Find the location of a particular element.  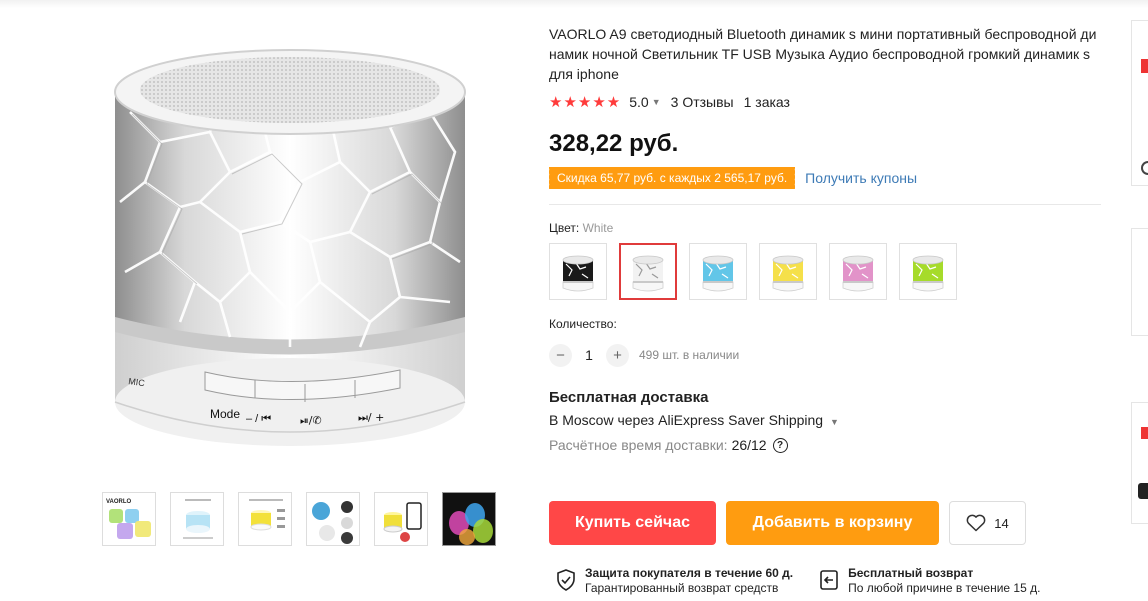

delivery-time-label: Расчётное время доставки: is located at coordinates (638, 445).